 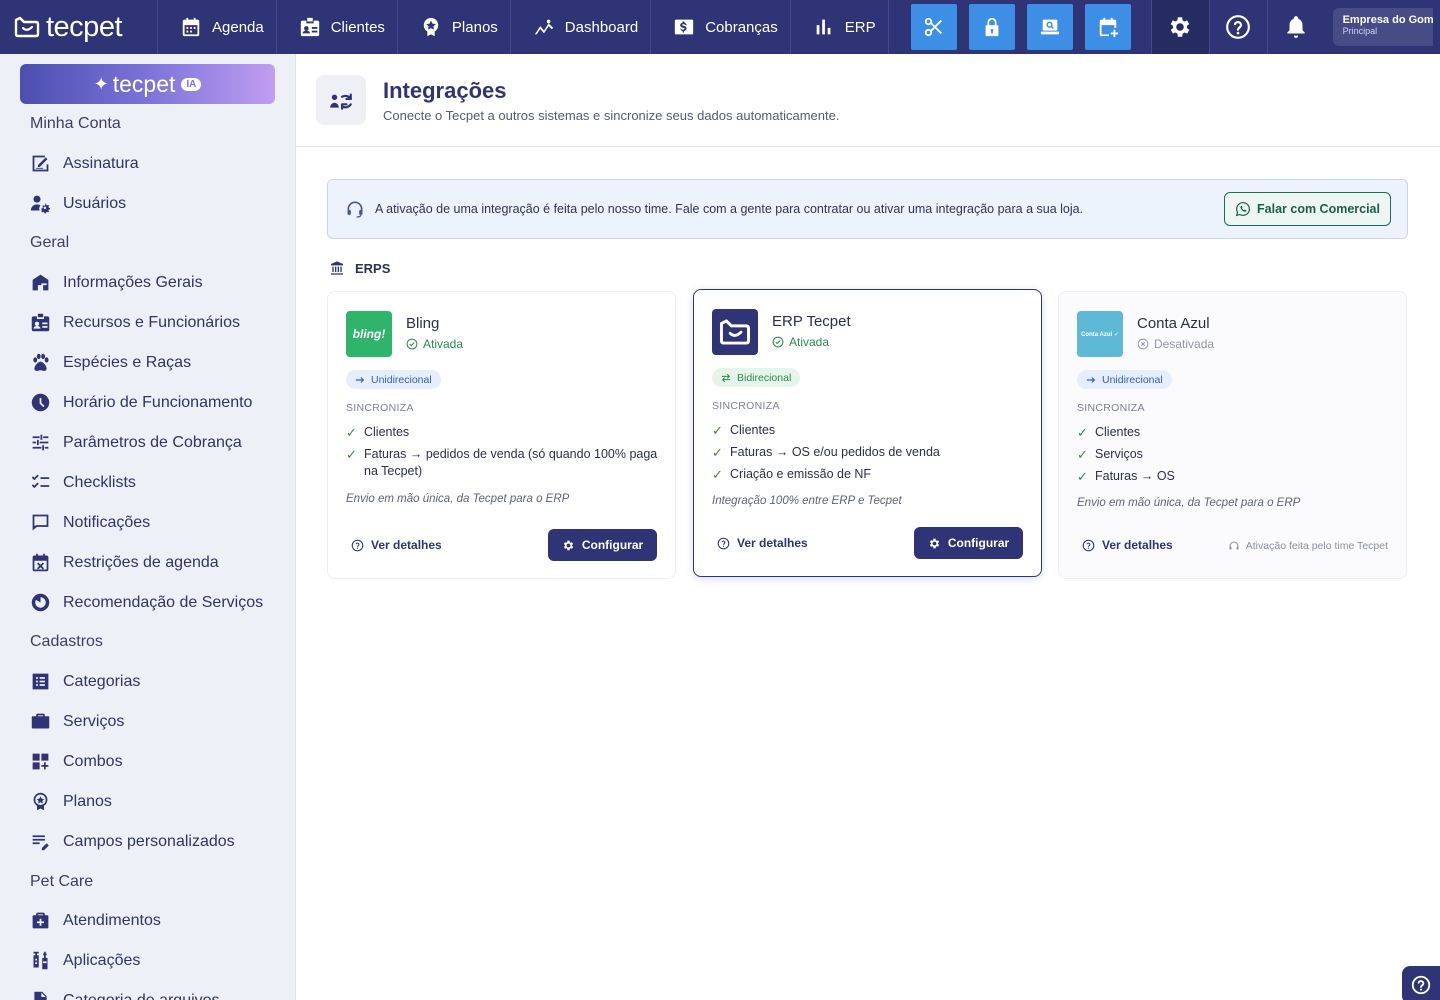 I want to click on sidebar-item-label: Combos, so click(x=93, y=761).